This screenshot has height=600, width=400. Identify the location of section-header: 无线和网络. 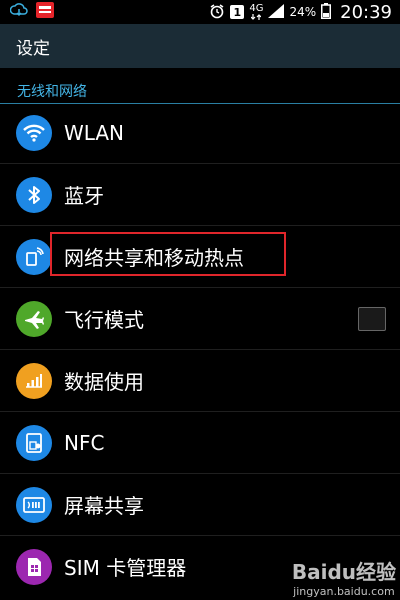
(200, 88).